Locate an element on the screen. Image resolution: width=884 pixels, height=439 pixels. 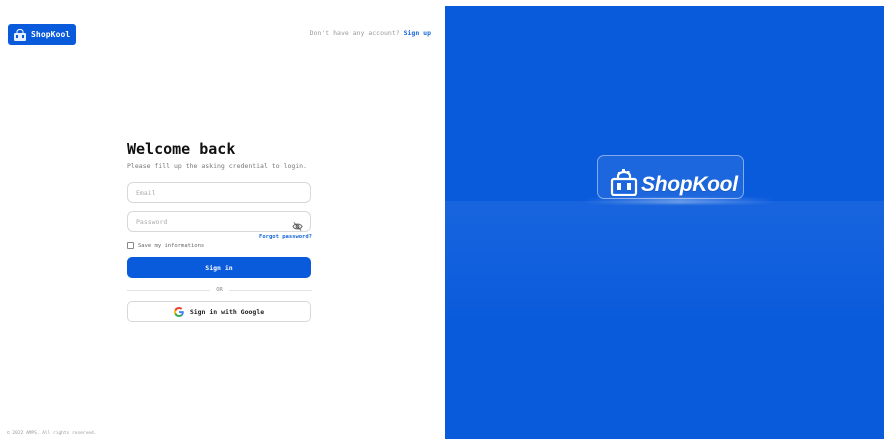
sign-in-button: Sign in is located at coordinates (219, 267).